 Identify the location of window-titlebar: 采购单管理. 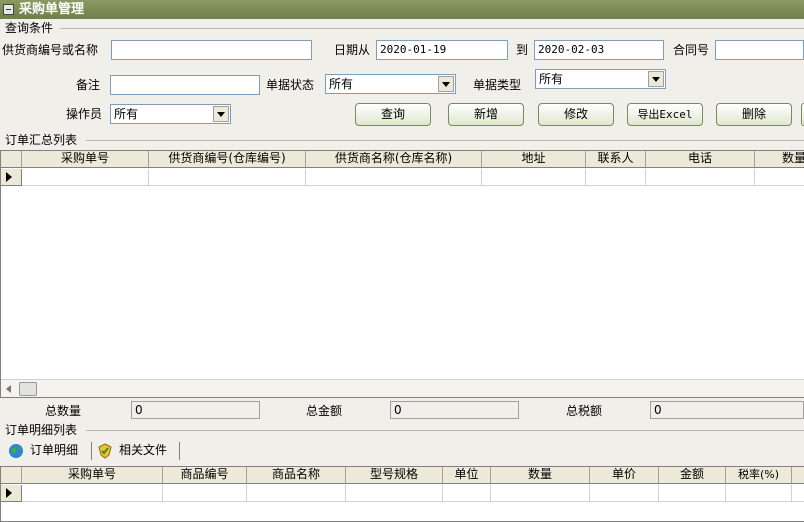
(402, 9).